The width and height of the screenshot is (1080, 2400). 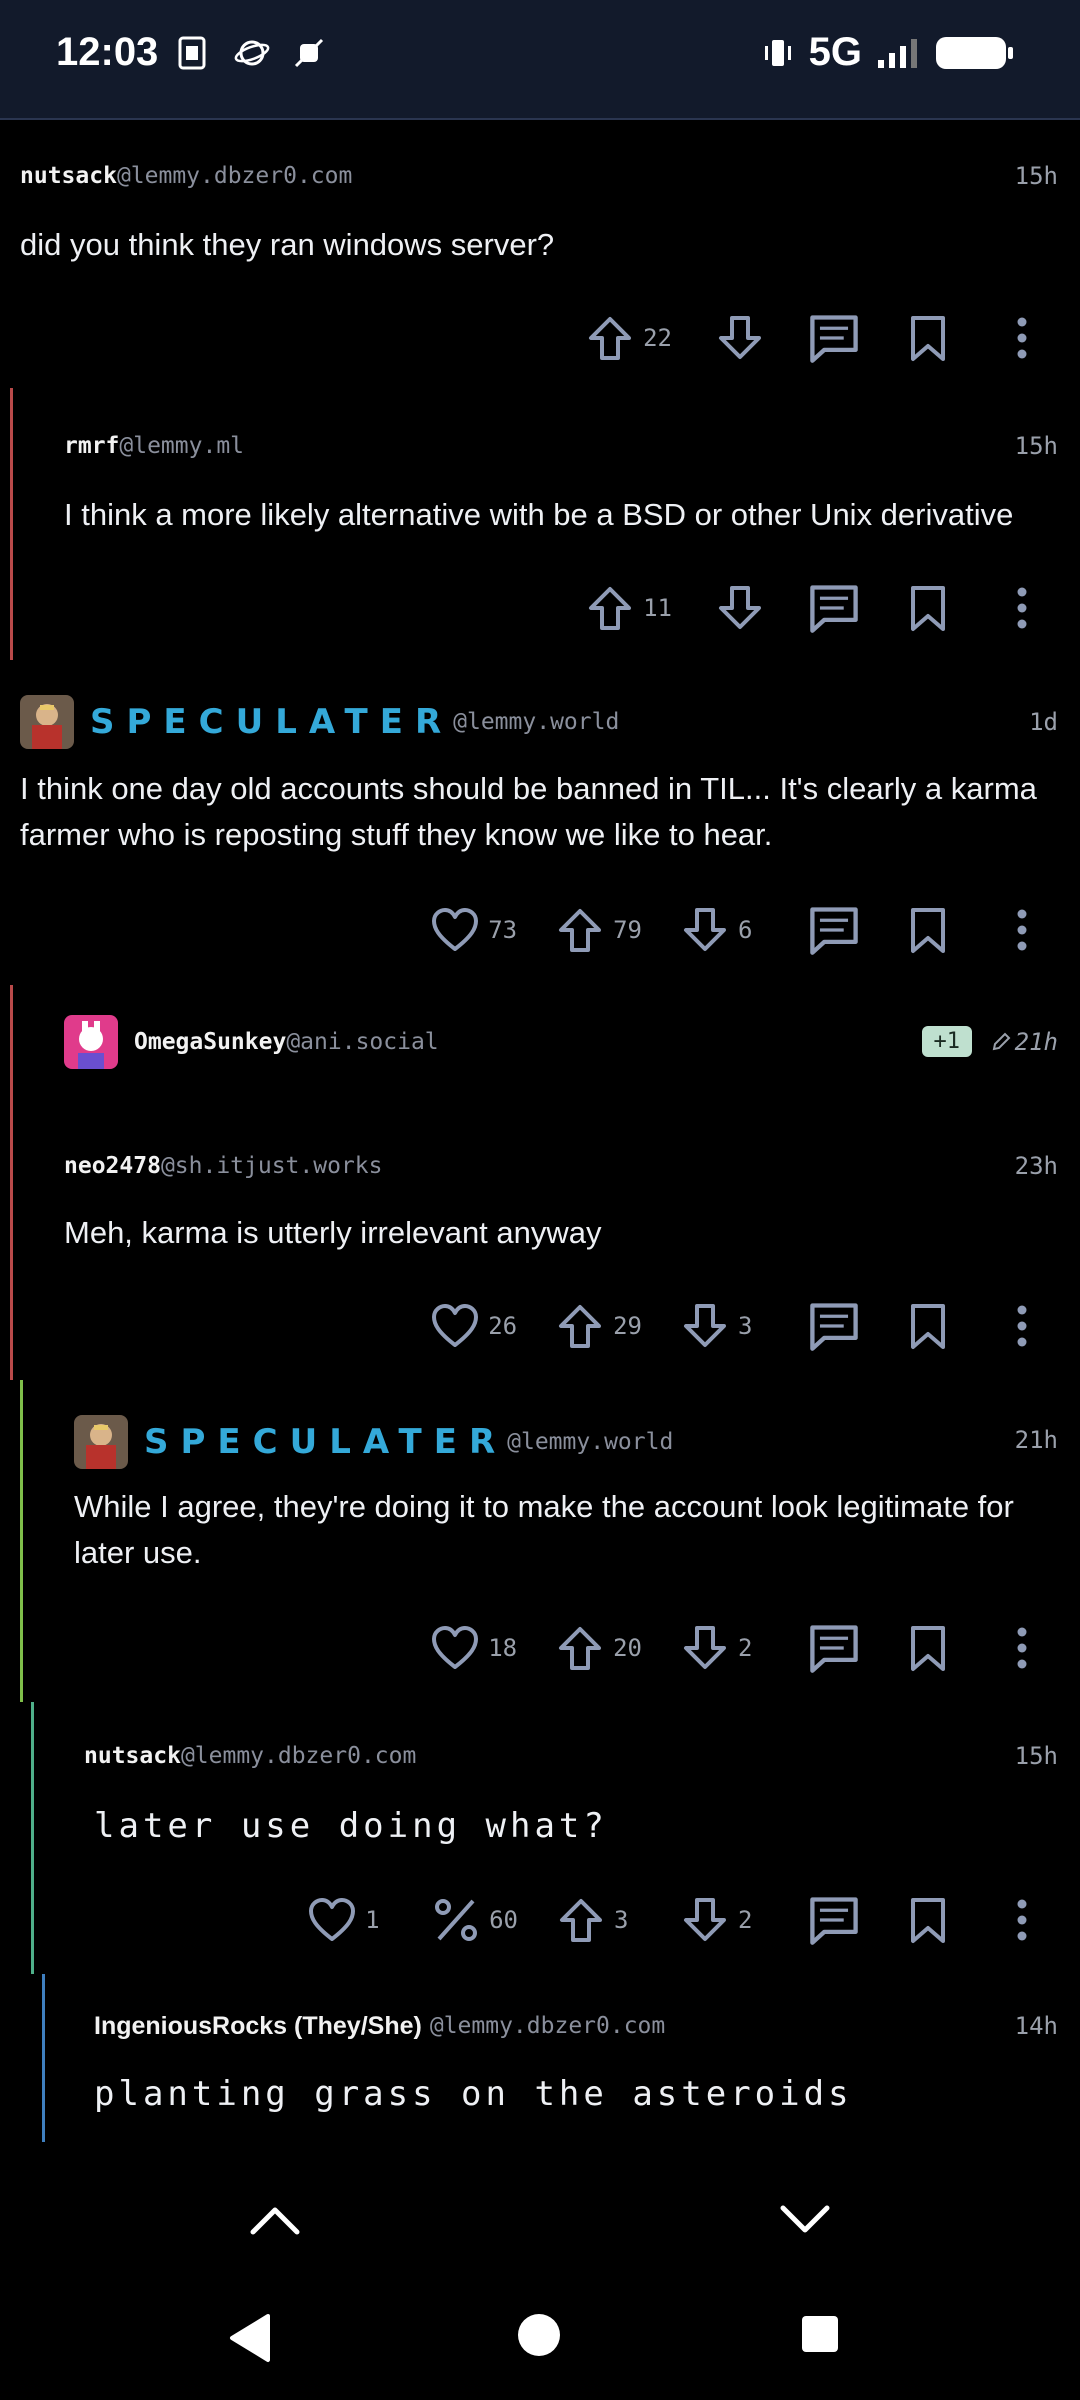 I want to click on status-right: 5G, so click(x=887, y=52).